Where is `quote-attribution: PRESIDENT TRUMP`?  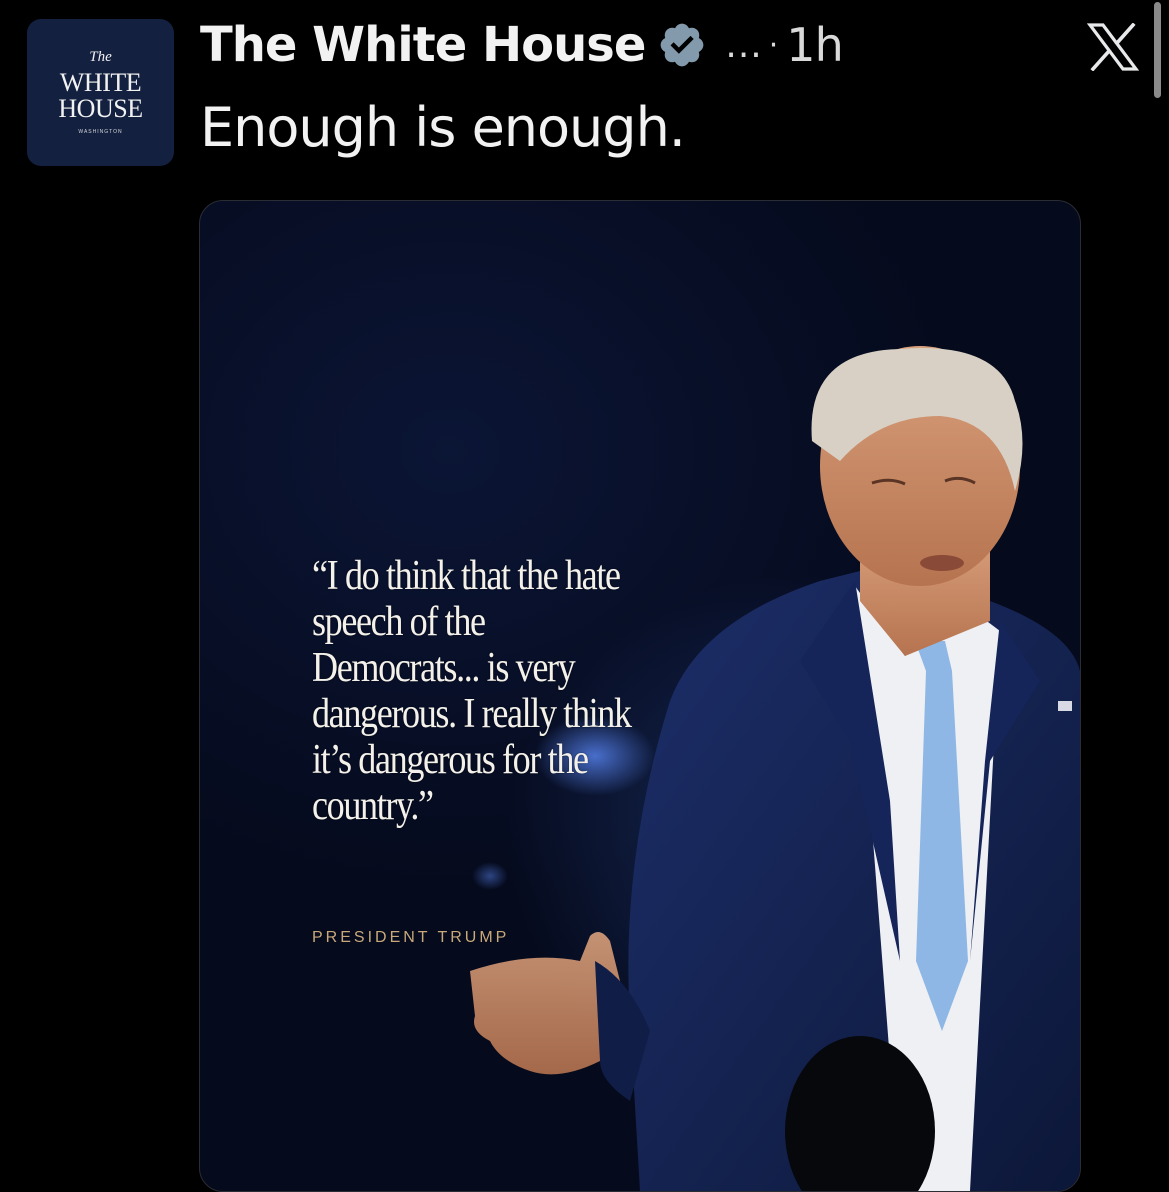 quote-attribution: PRESIDENT TRUMP is located at coordinates (411, 937).